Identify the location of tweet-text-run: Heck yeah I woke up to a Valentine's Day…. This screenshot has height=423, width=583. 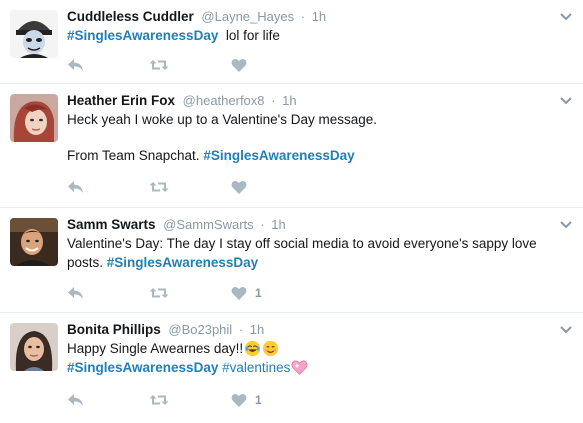
(222, 119).